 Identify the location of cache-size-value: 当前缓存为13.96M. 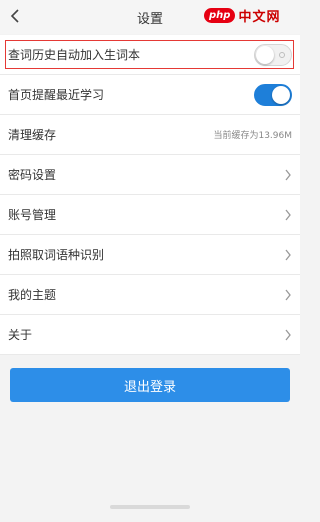
(252, 136).